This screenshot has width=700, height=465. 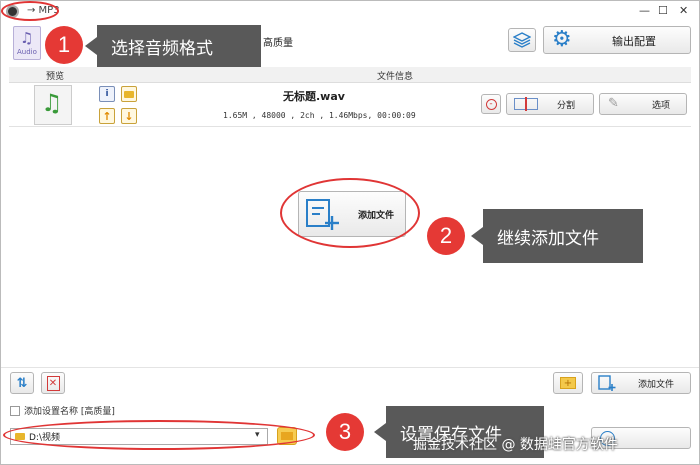 I want to click on add-folder-button: +, so click(x=568, y=383).